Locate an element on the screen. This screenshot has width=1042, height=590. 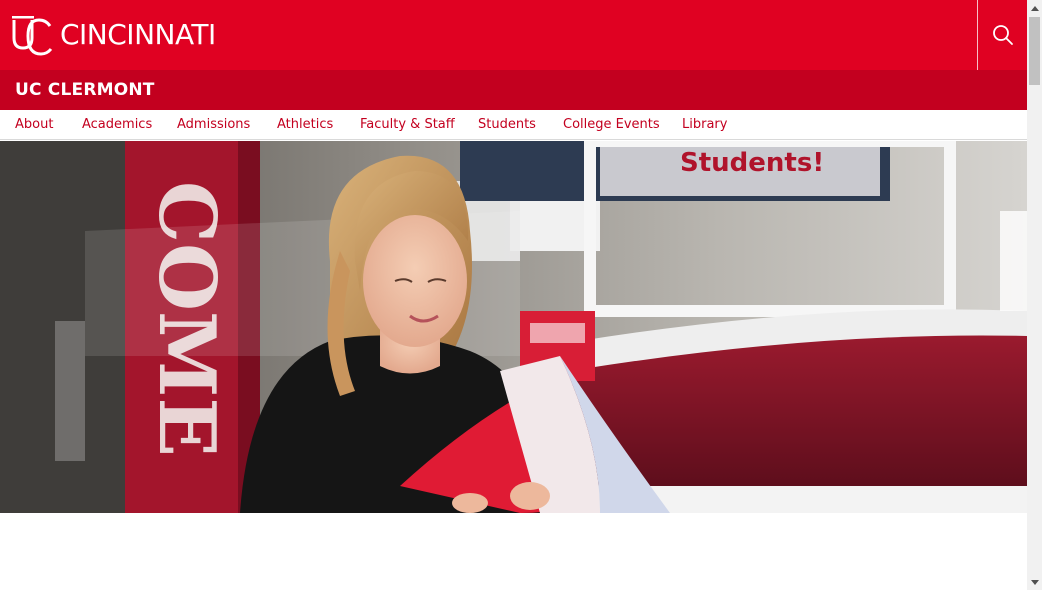
scroll-up-button is located at coordinates (1034, 7).